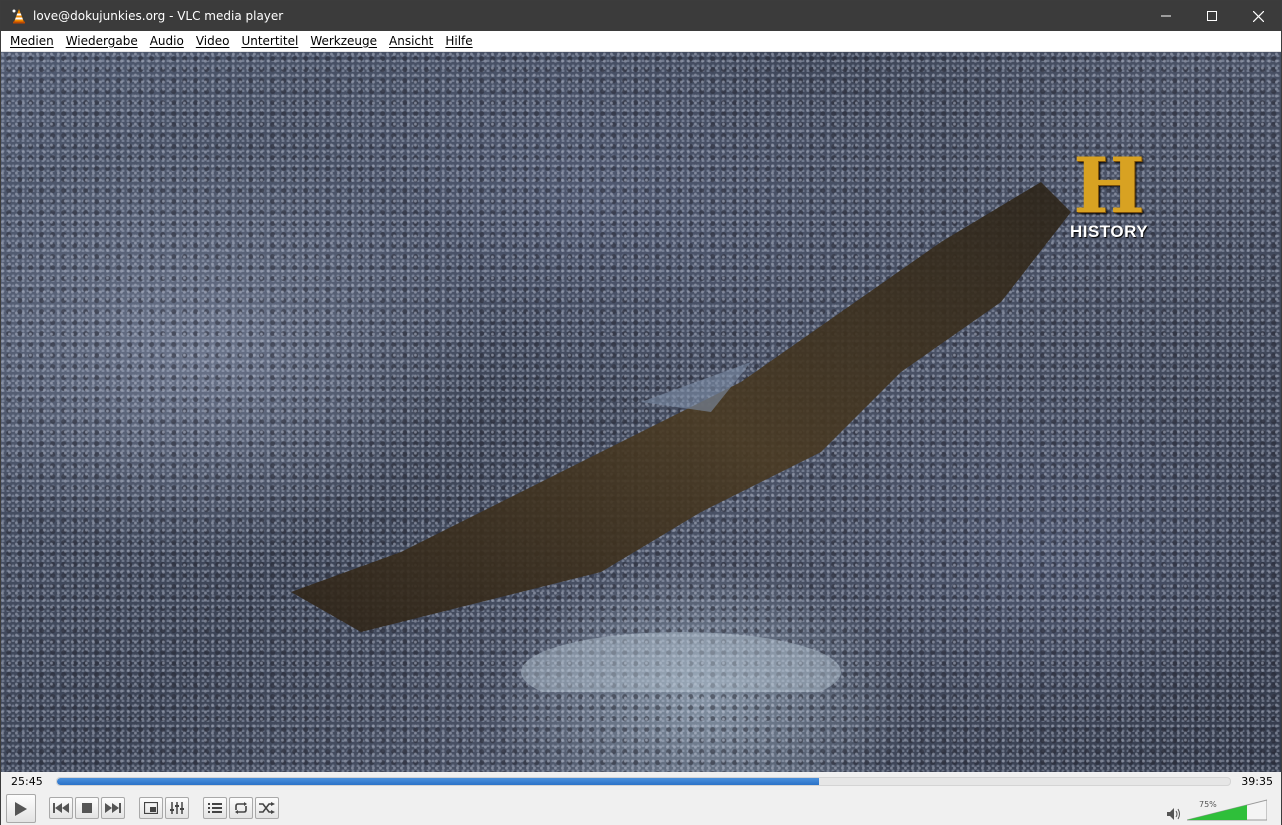  I want to click on maximize-icon, so click(1212, 16).